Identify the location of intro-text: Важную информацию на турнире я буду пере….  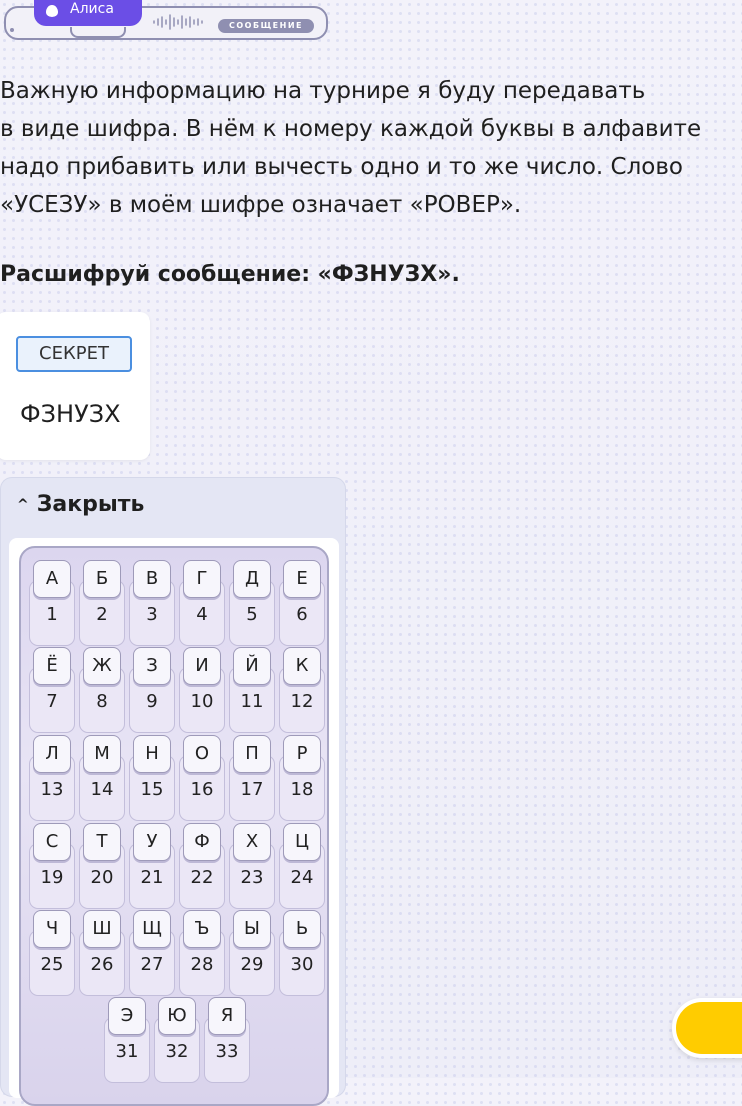
(371, 148).